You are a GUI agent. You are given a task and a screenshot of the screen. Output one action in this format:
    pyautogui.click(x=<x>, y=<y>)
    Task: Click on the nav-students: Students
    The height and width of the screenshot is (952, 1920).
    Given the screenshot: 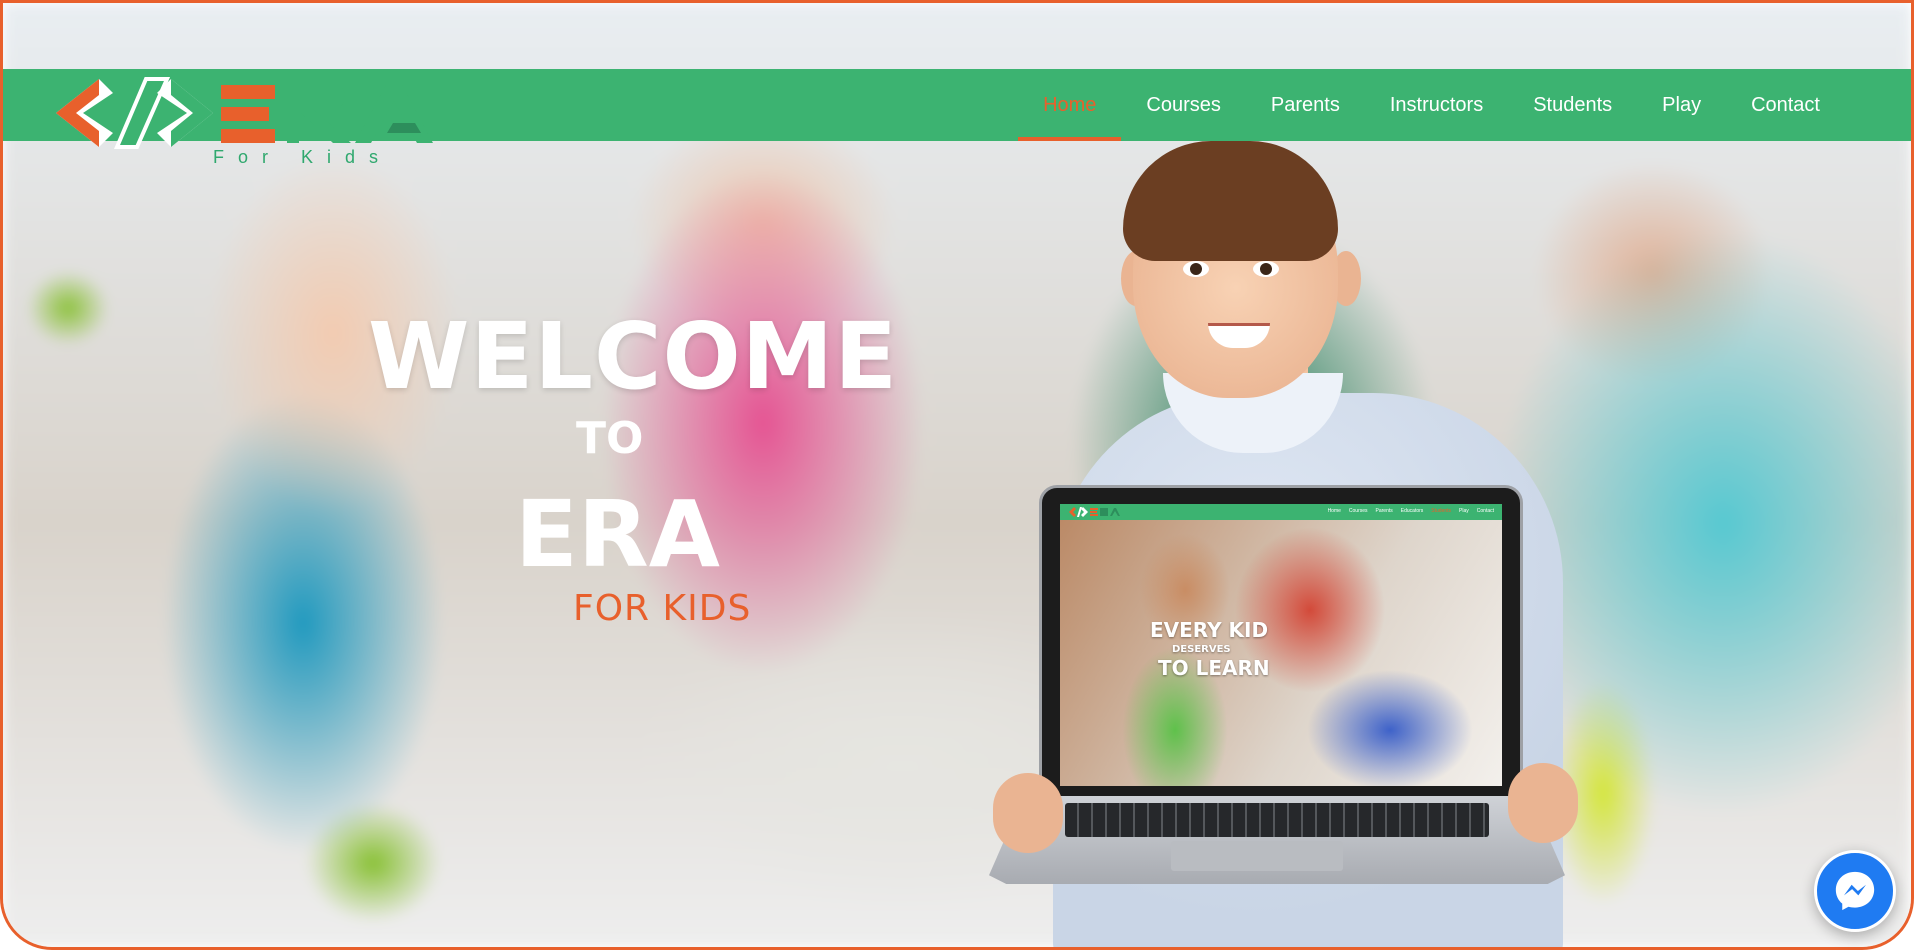 What is the action you would take?
    pyautogui.click(x=1572, y=105)
    